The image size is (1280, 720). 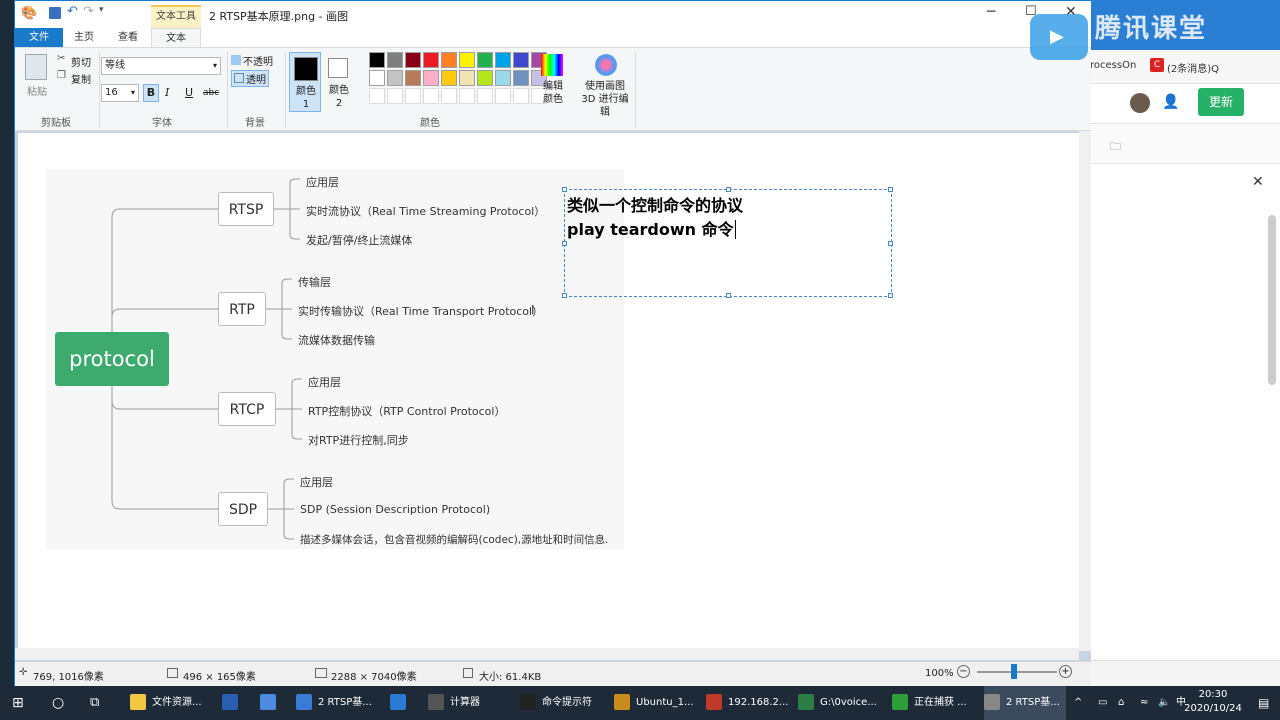 I want to click on underline-button: U, so click(x=189, y=92).